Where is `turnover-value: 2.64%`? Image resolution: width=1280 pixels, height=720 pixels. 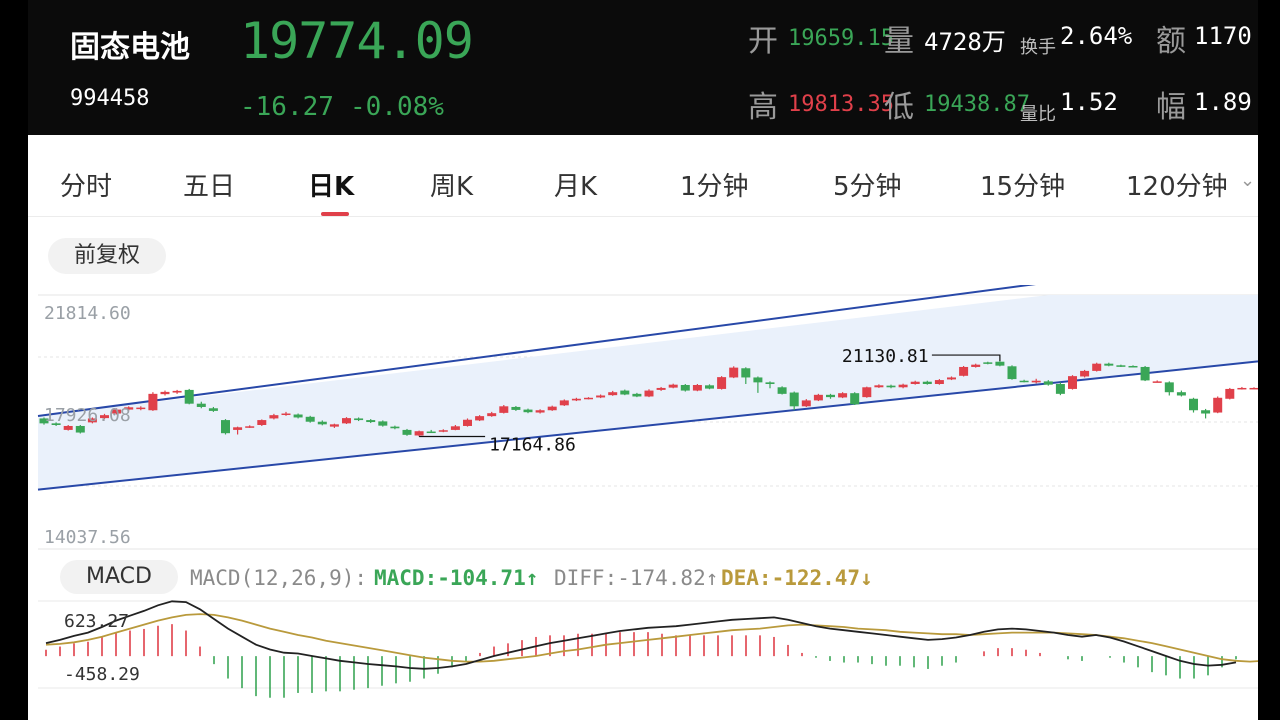
turnover-value: 2.64% is located at coordinates (1096, 36).